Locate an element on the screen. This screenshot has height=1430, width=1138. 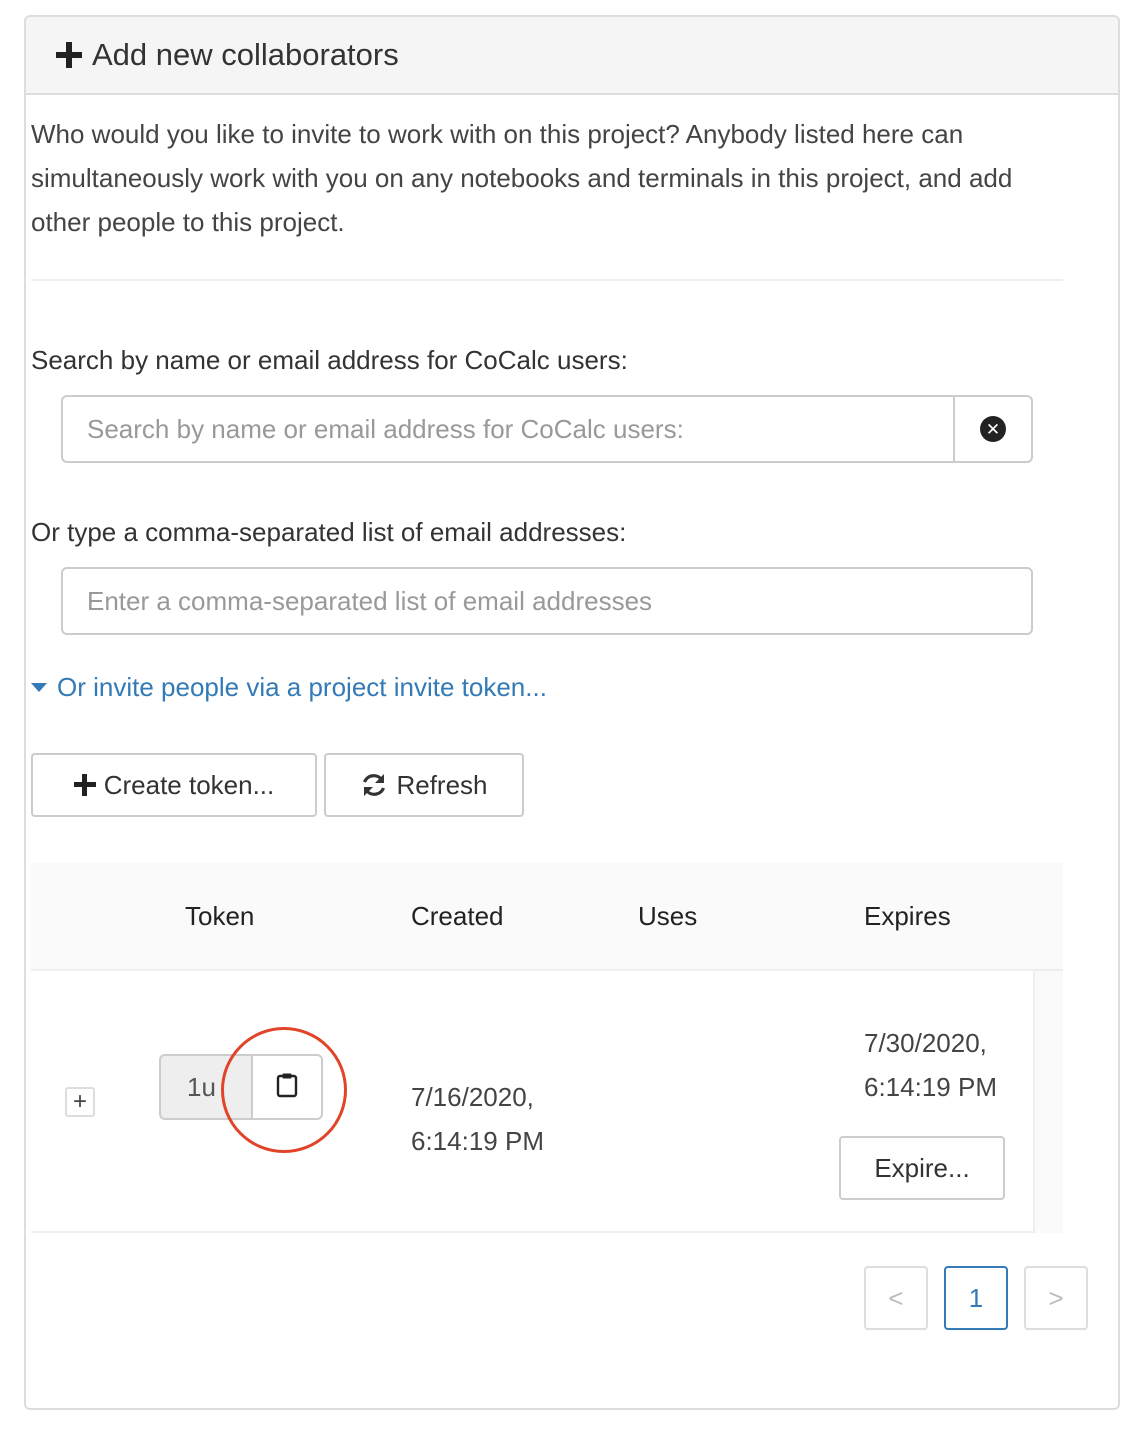
expand-row-button: + is located at coordinates (80, 1102).